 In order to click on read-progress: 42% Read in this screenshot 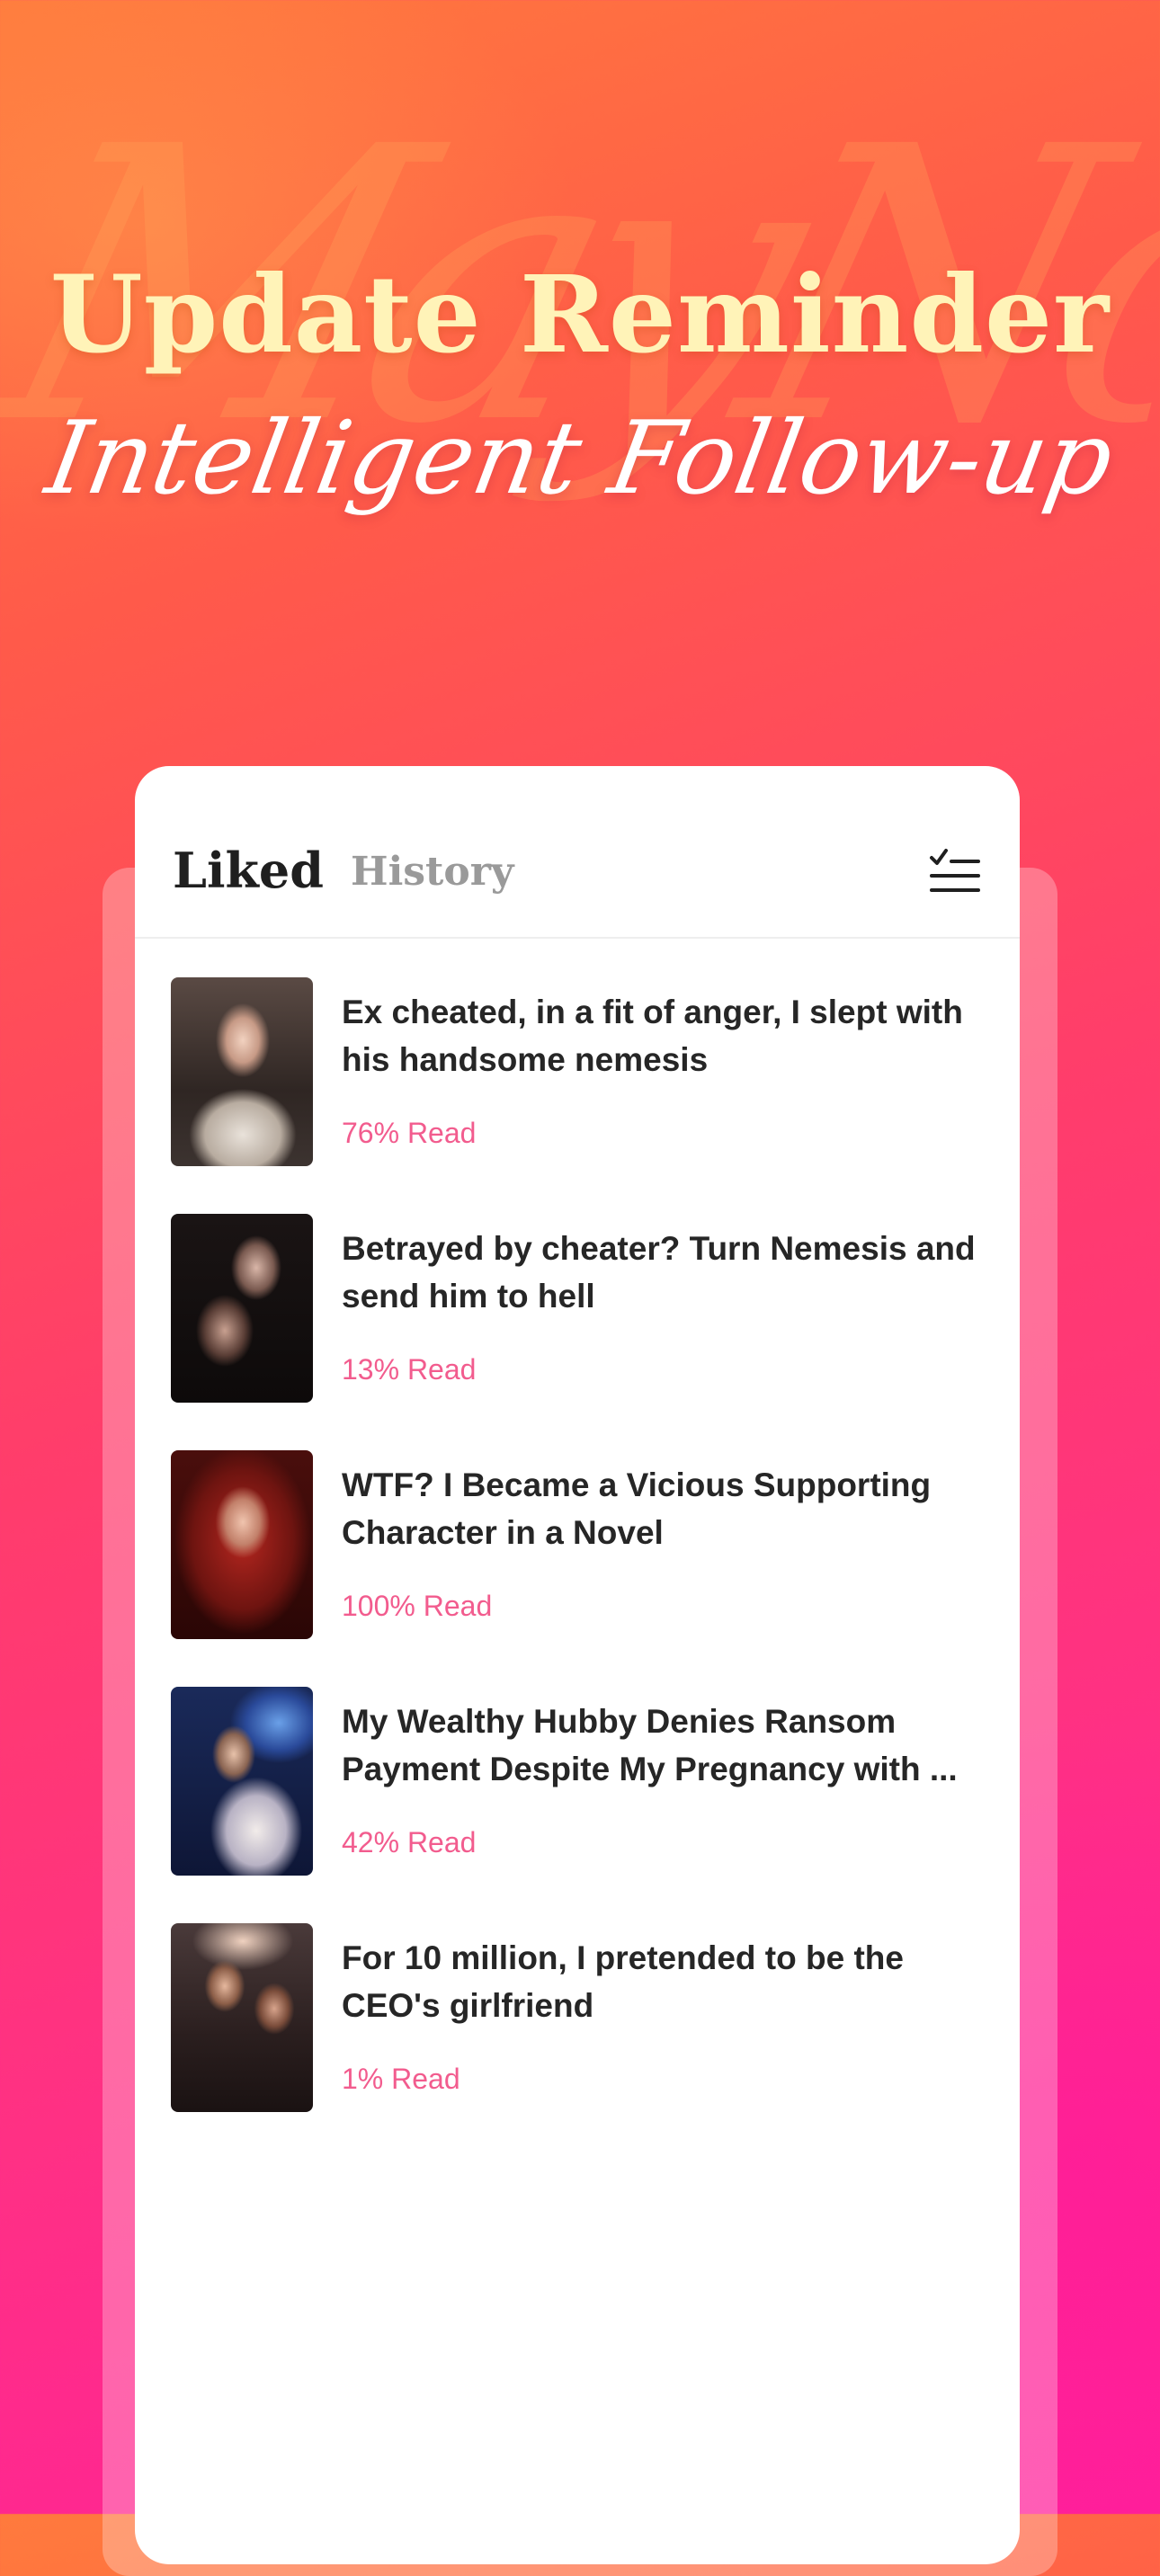, I will do `click(409, 1842)`.